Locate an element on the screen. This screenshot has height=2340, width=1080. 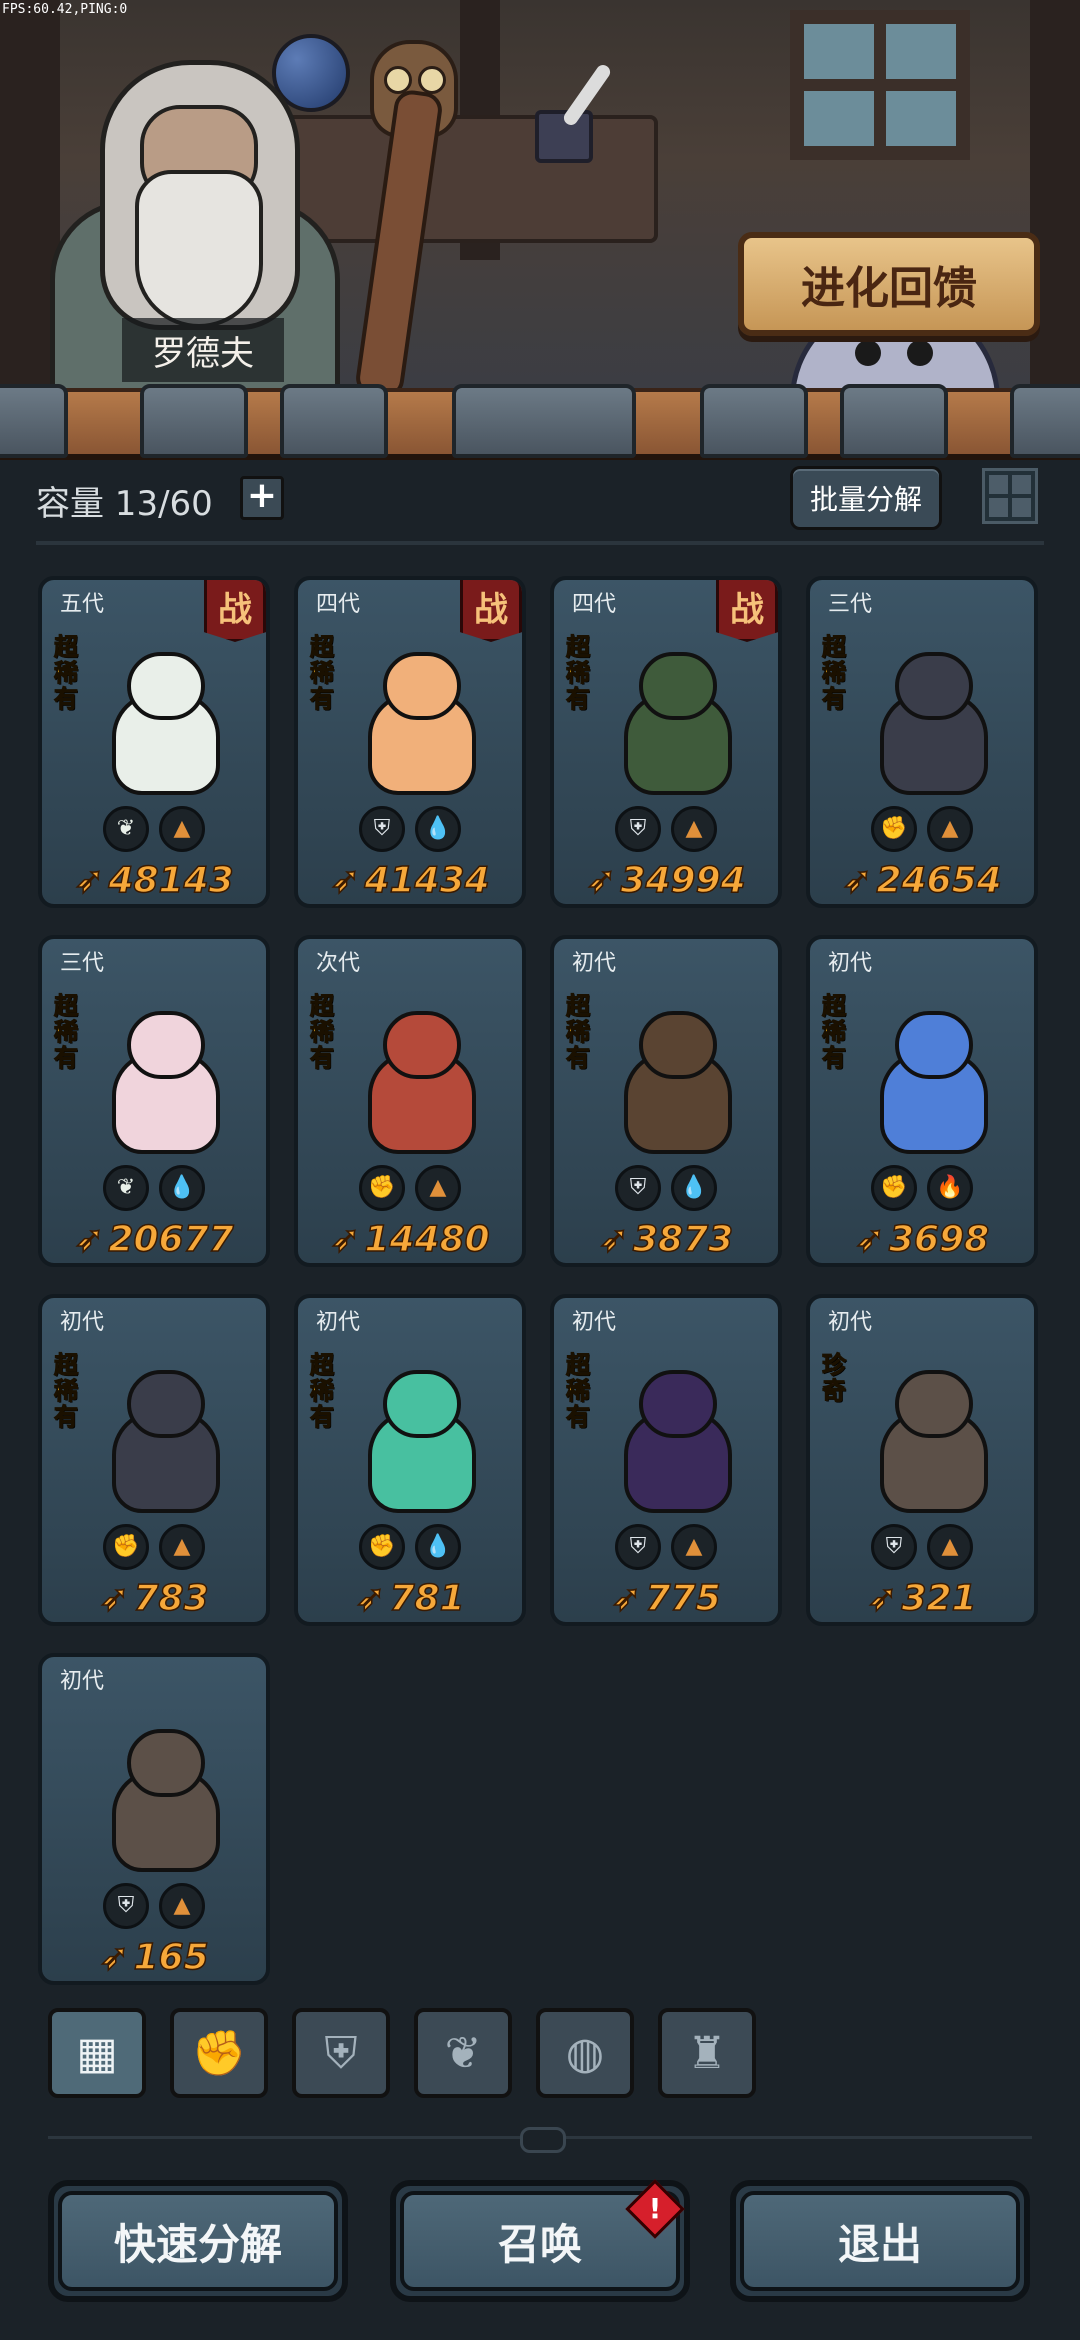
filter-tab-fist: ✊ is located at coordinates (219, 2053).